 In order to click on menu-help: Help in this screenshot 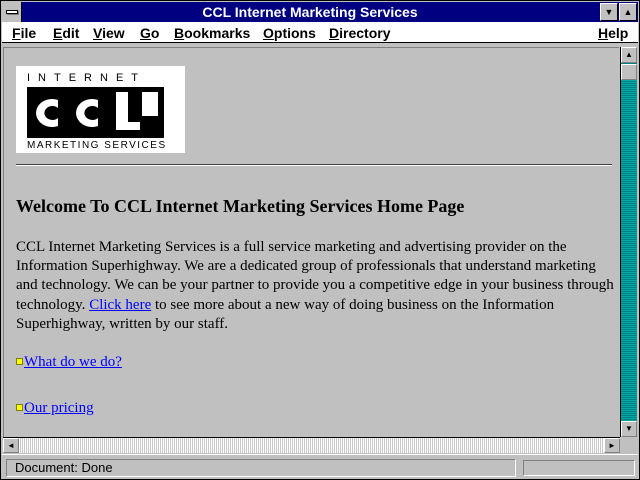, I will do `click(613, 33)`.